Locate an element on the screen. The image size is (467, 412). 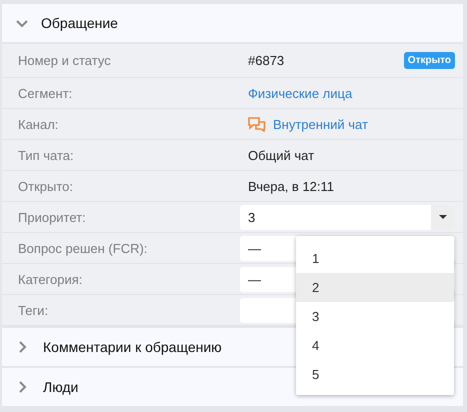
field-label: Вопрос решен (FCR): is located at coordinates (82, 248).